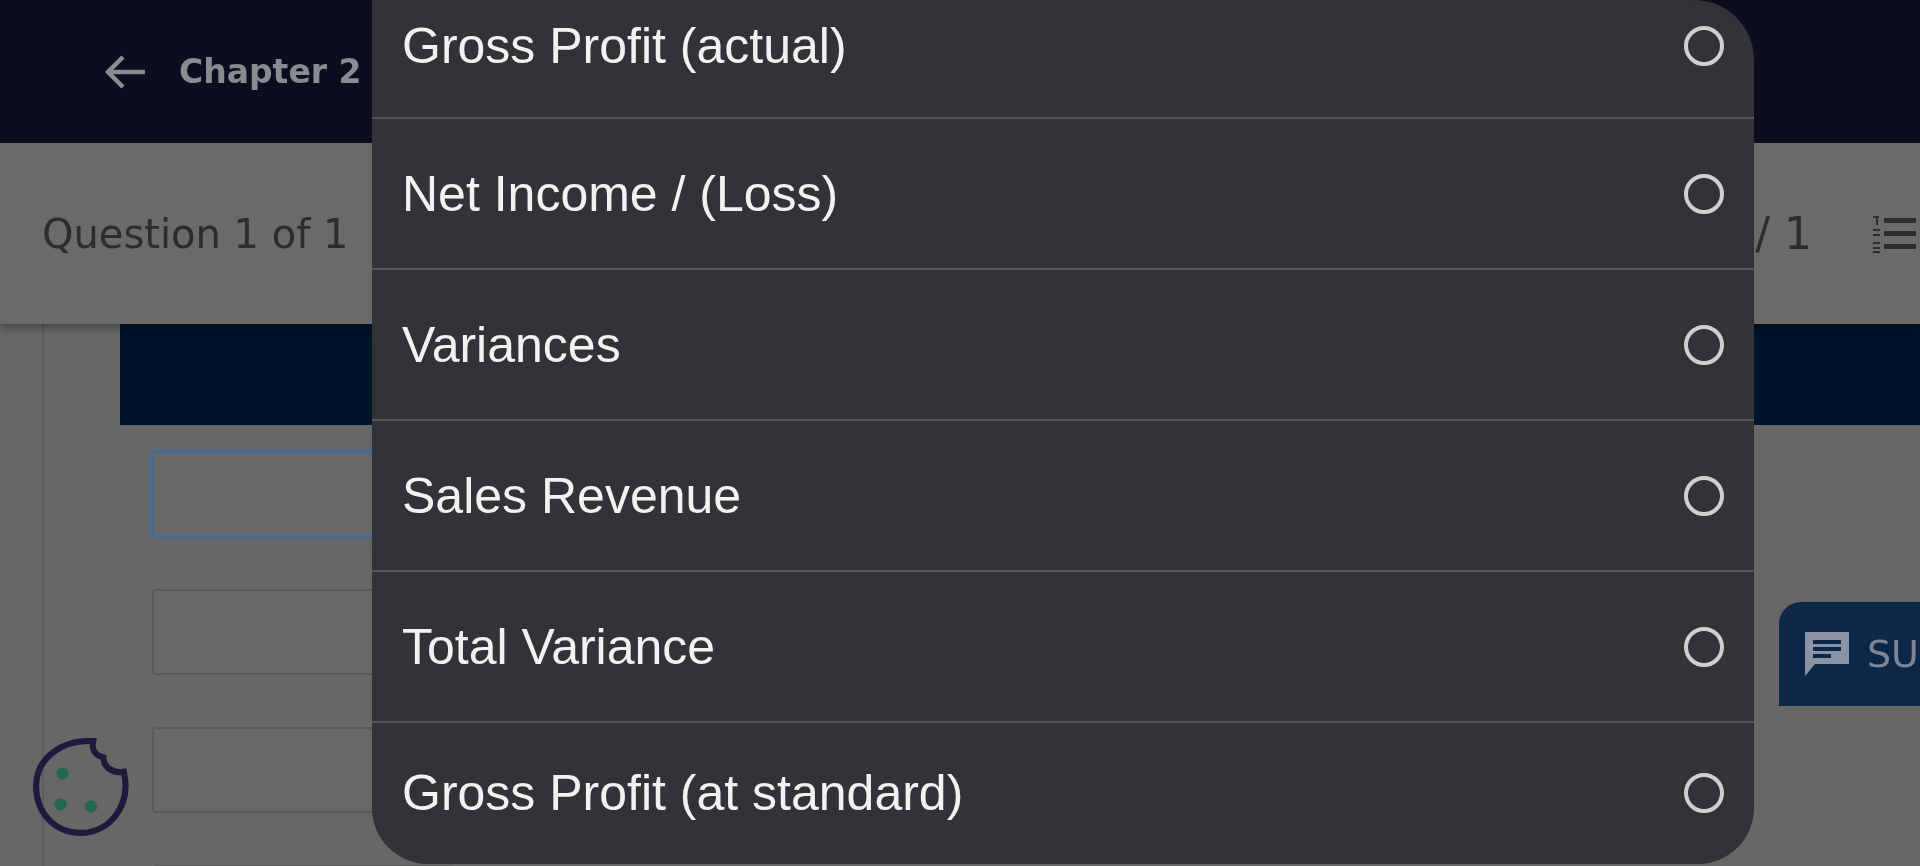 This screenshot has width=1920, height=866. Describe the element at coordinates (1063, 192) in the screenshot. I see `option-row: Net Income / (Loss)` at that location.